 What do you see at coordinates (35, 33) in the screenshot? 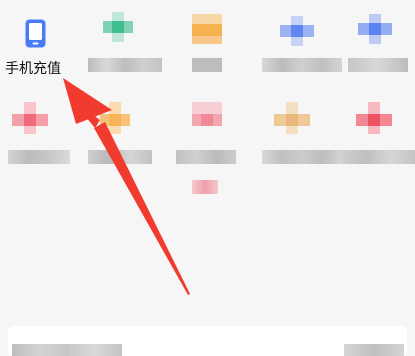
I see `phone-icon` at bounding box center [35, 33].